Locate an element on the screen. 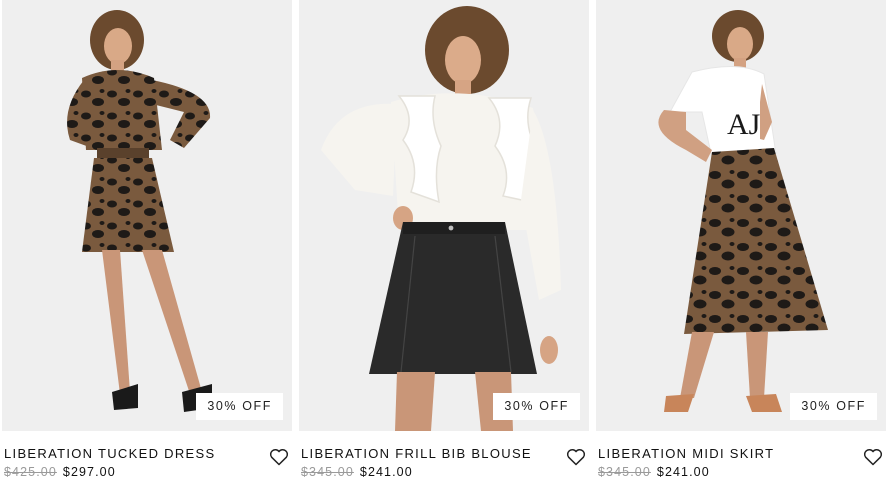  product-name: LIBERATION MIDI SKIRT is located at coordinates (686, 453).